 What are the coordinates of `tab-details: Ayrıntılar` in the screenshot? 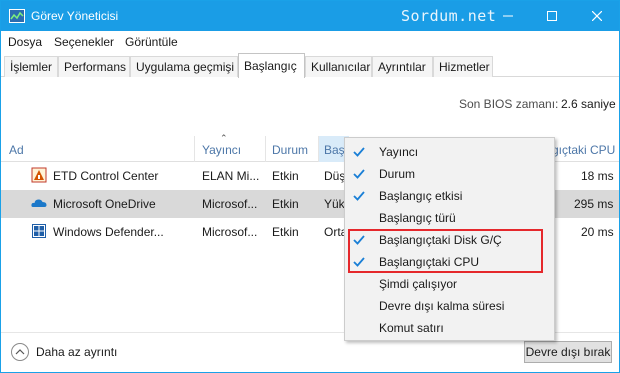 It's located at (402, 66).